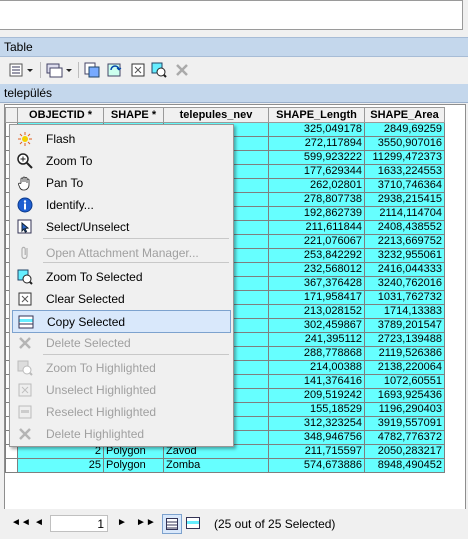  I want to click on cell-shape-length: 272,117894, so click(316, 143).